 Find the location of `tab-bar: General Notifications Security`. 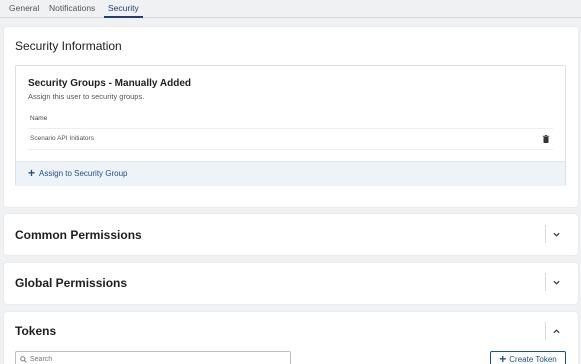

tab-bar: General Notifications Security is located at coordinates (290, 9).